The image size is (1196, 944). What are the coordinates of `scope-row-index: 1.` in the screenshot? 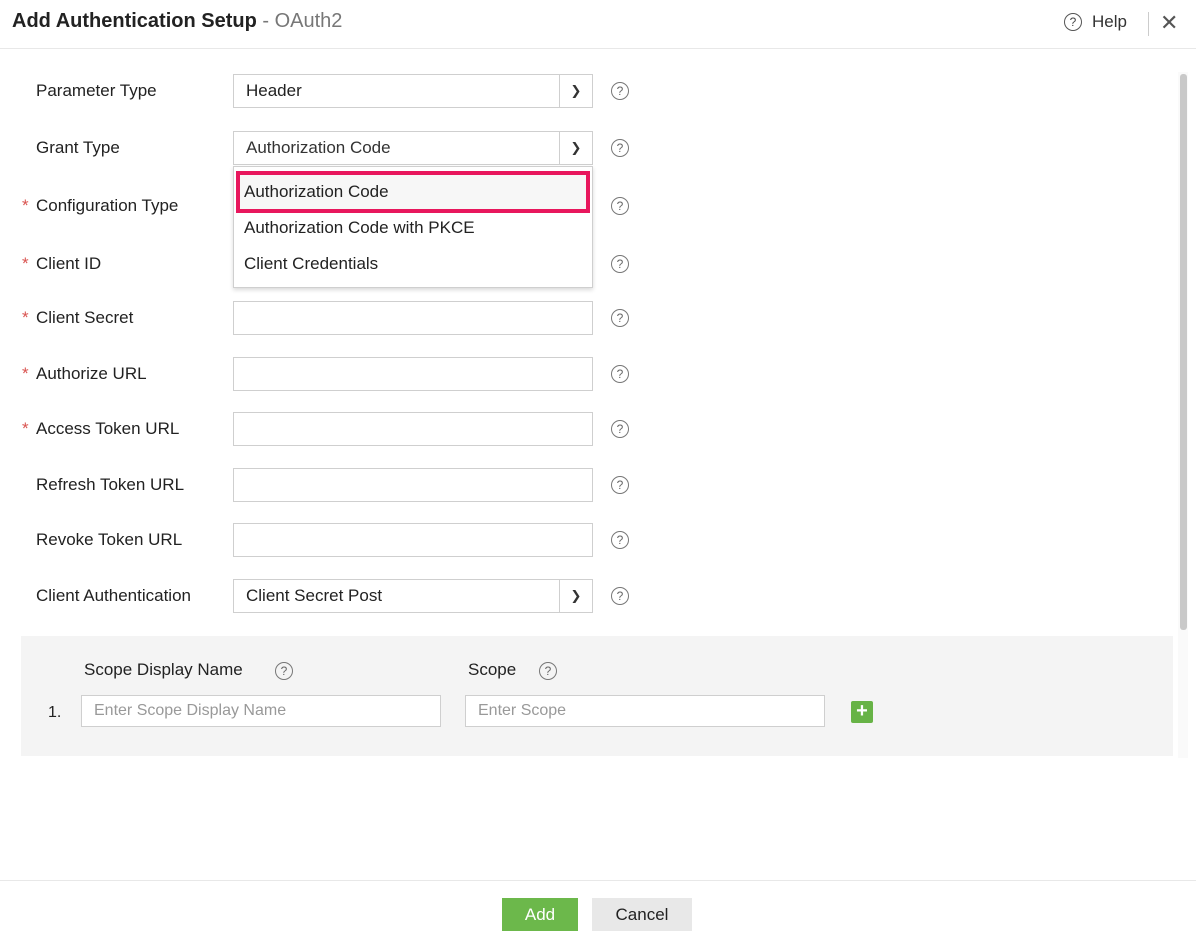 It's located at (55, 712).